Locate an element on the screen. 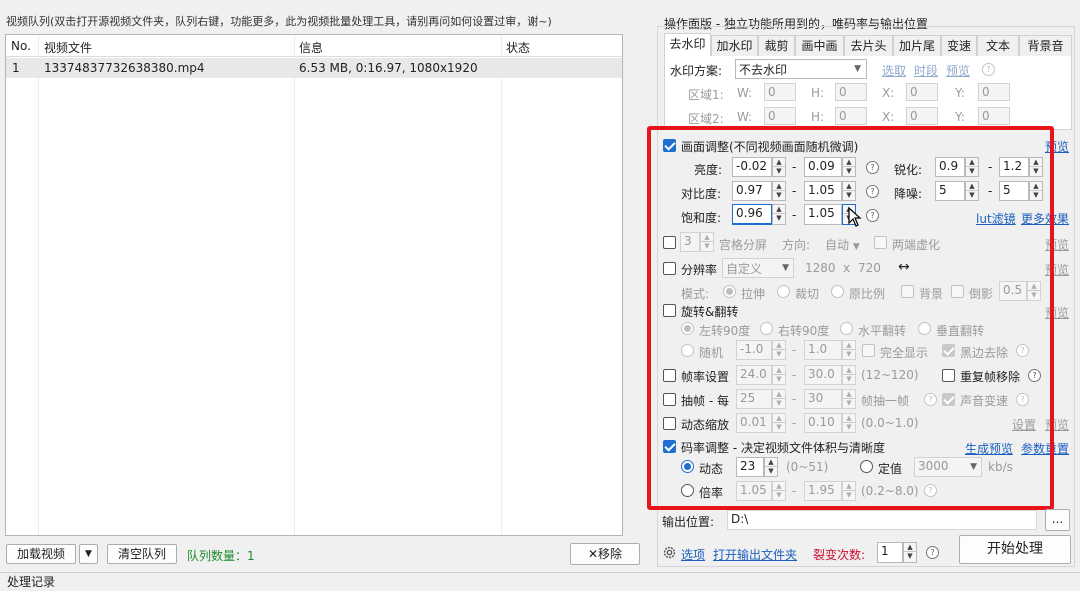  fission-count-label: 裂变次数: is located at coordinates (839, 555).